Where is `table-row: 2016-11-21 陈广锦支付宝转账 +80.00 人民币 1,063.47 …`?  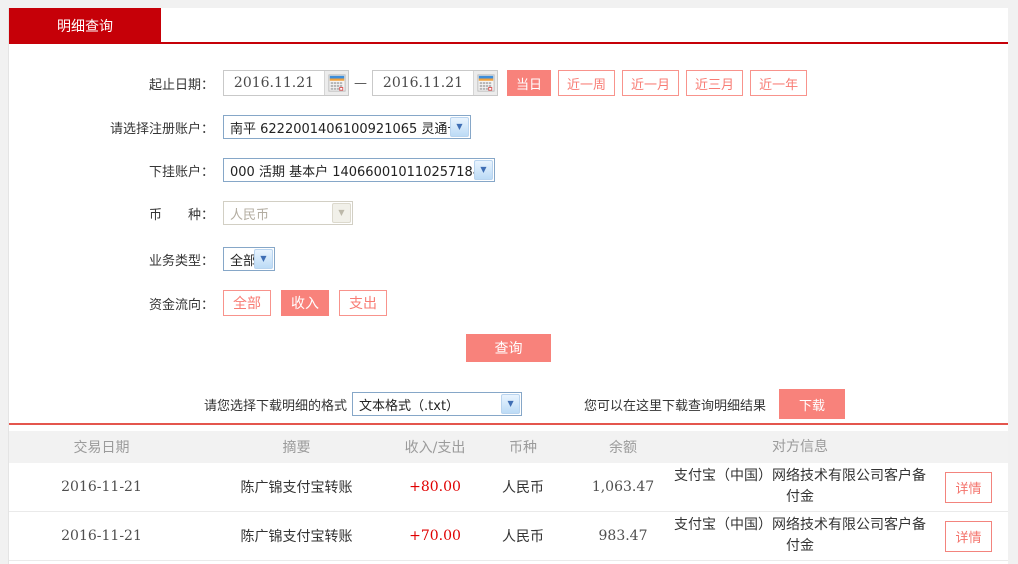 table-row: 2016-11-21 陈广锦支付宝转账 +80.00 人民币 1,063.47 … is located at coordinates (508, 487).